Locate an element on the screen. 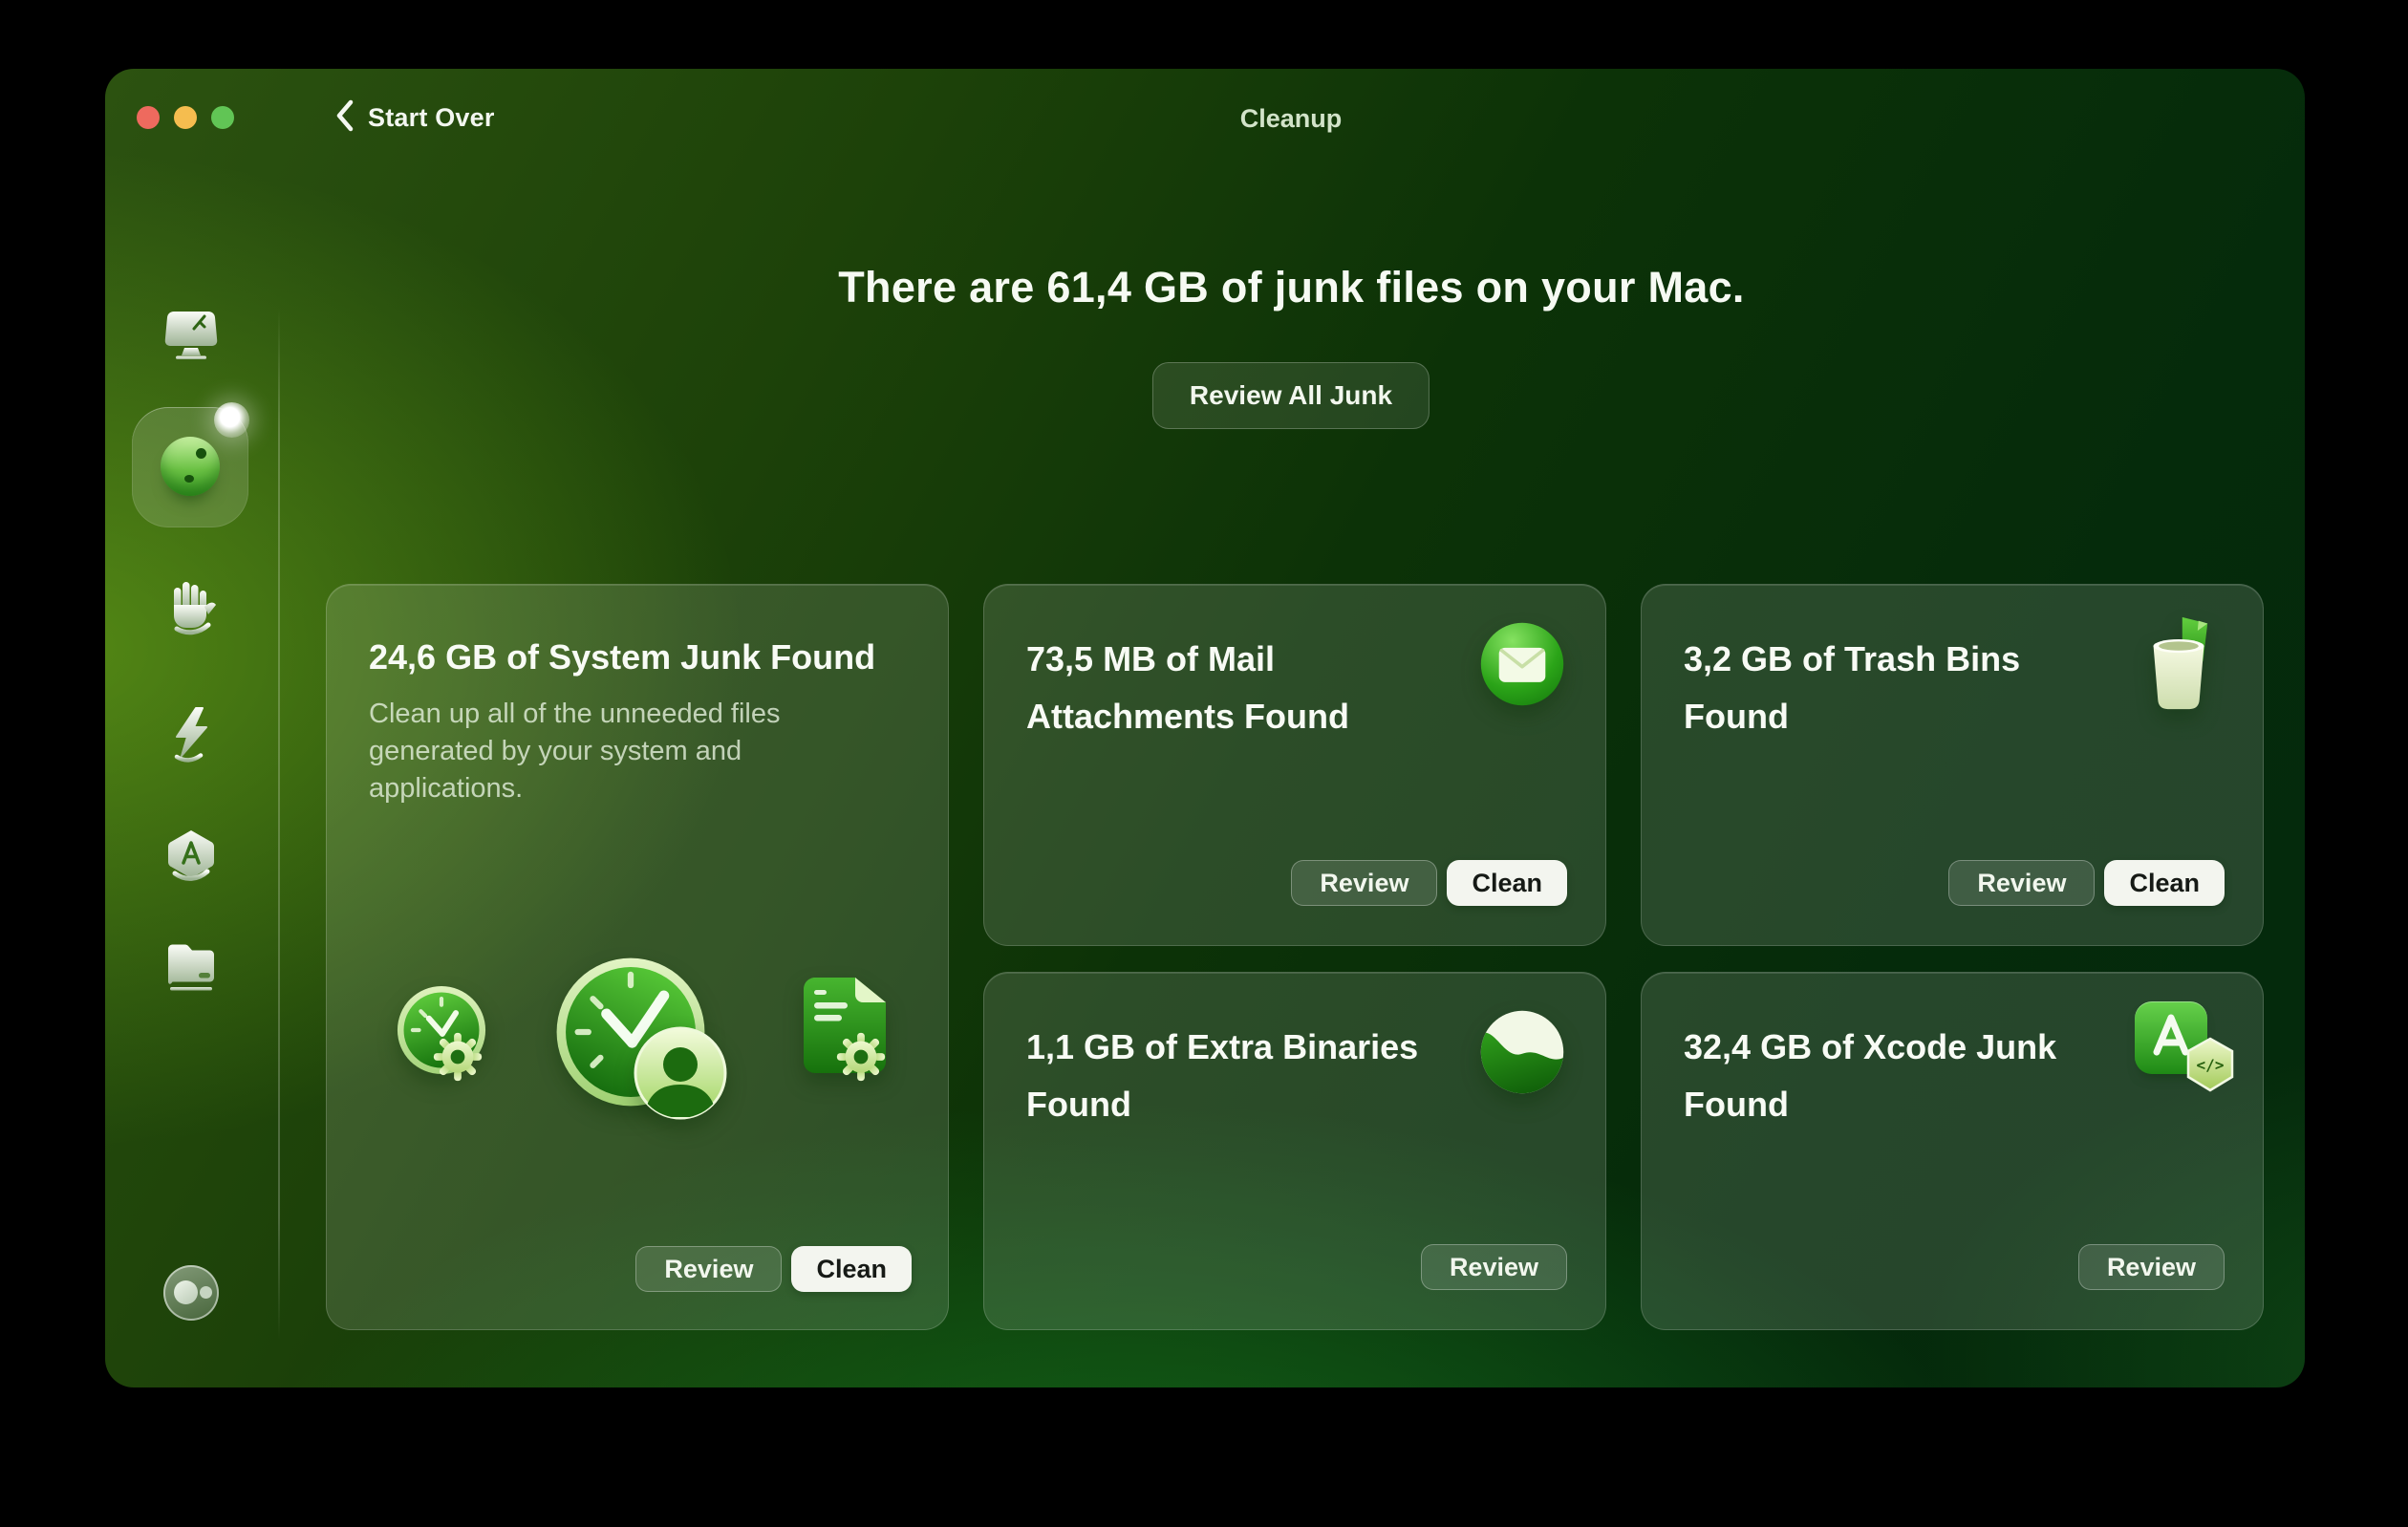 The width and height of the screenshot is (2408, 1527). binaries-wave-icon is located at coordinates (1522, 1054).